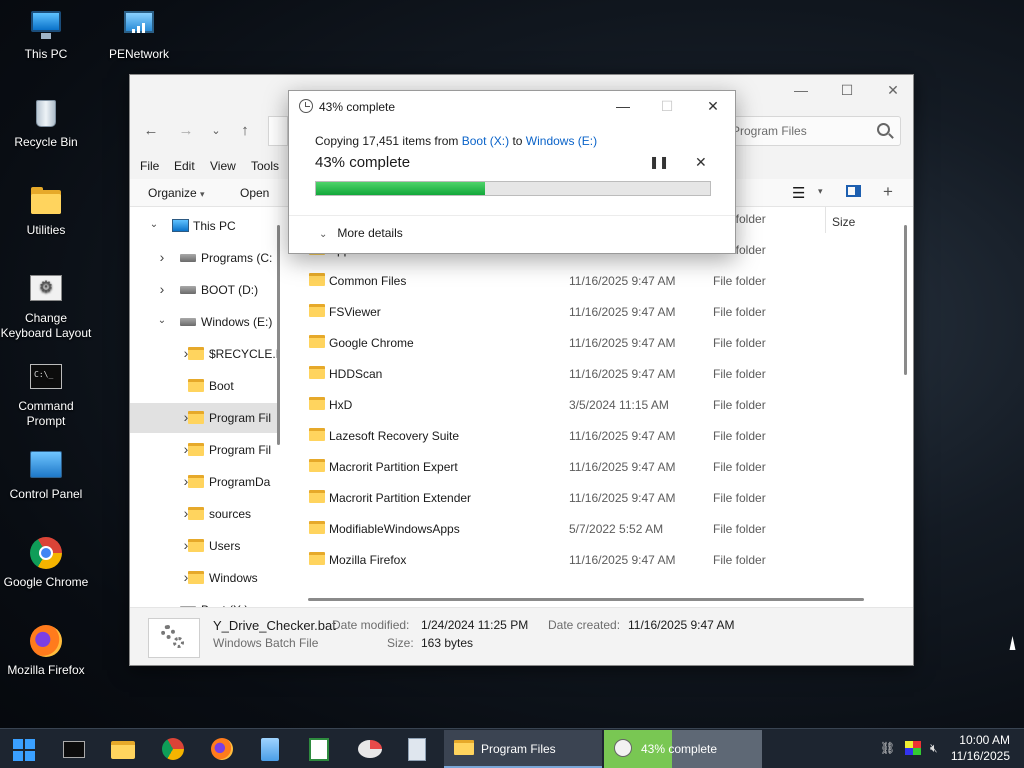 This screenshot has width=1024, height=768. I want to click on system-clock: 10:00 AM 11/16/2025, so click(980, 748).